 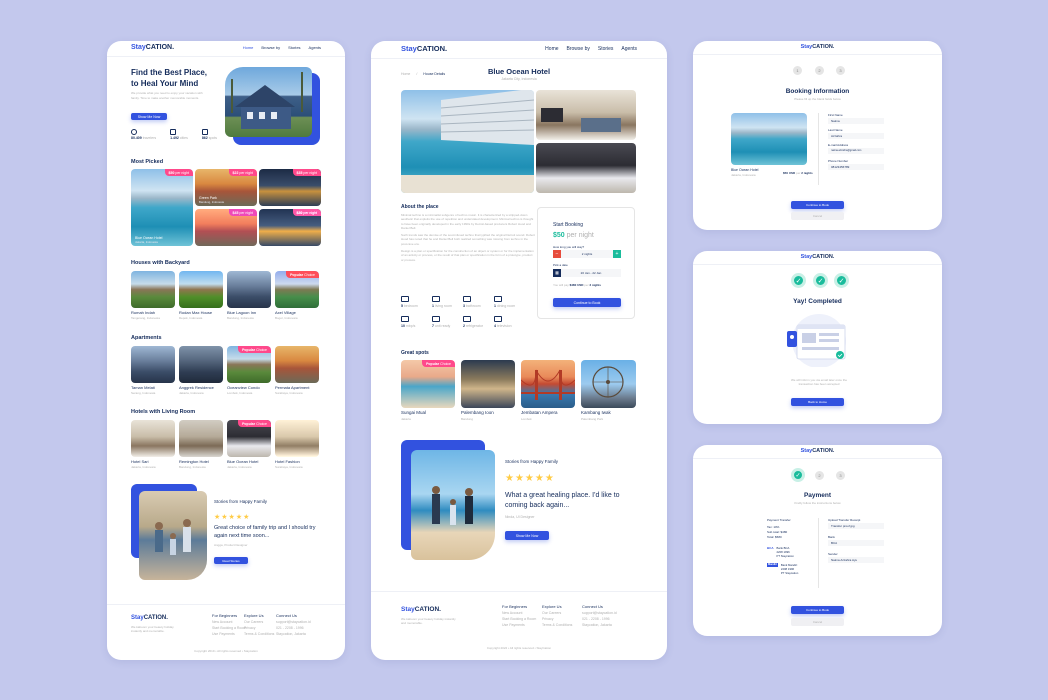 I want to click on bca-logo: BCA, so click(x=770, y=548).